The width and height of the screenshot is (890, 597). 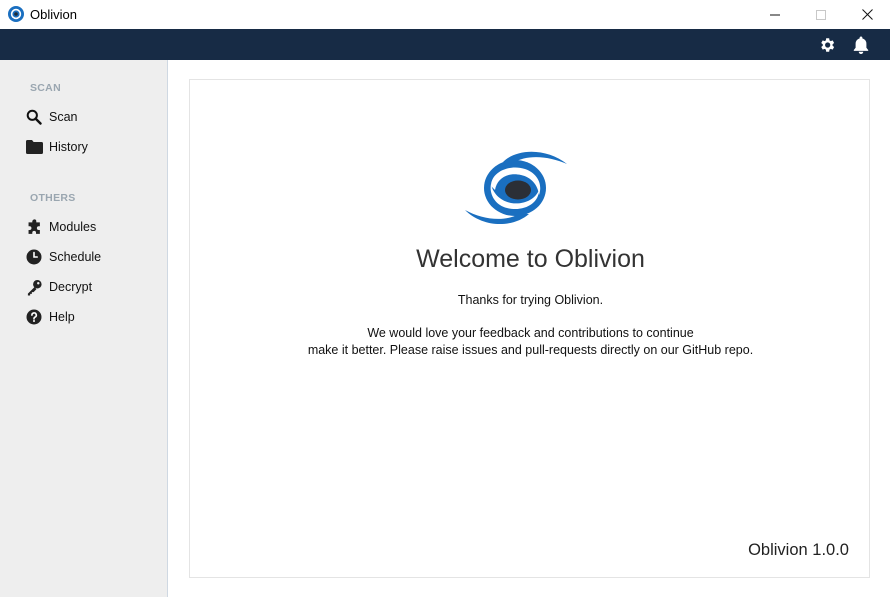 What do you see at coordinates (71, 287) in the screenshot?
I see `sidebar-item-label: Decrypt` at bounding box center [71, 287].